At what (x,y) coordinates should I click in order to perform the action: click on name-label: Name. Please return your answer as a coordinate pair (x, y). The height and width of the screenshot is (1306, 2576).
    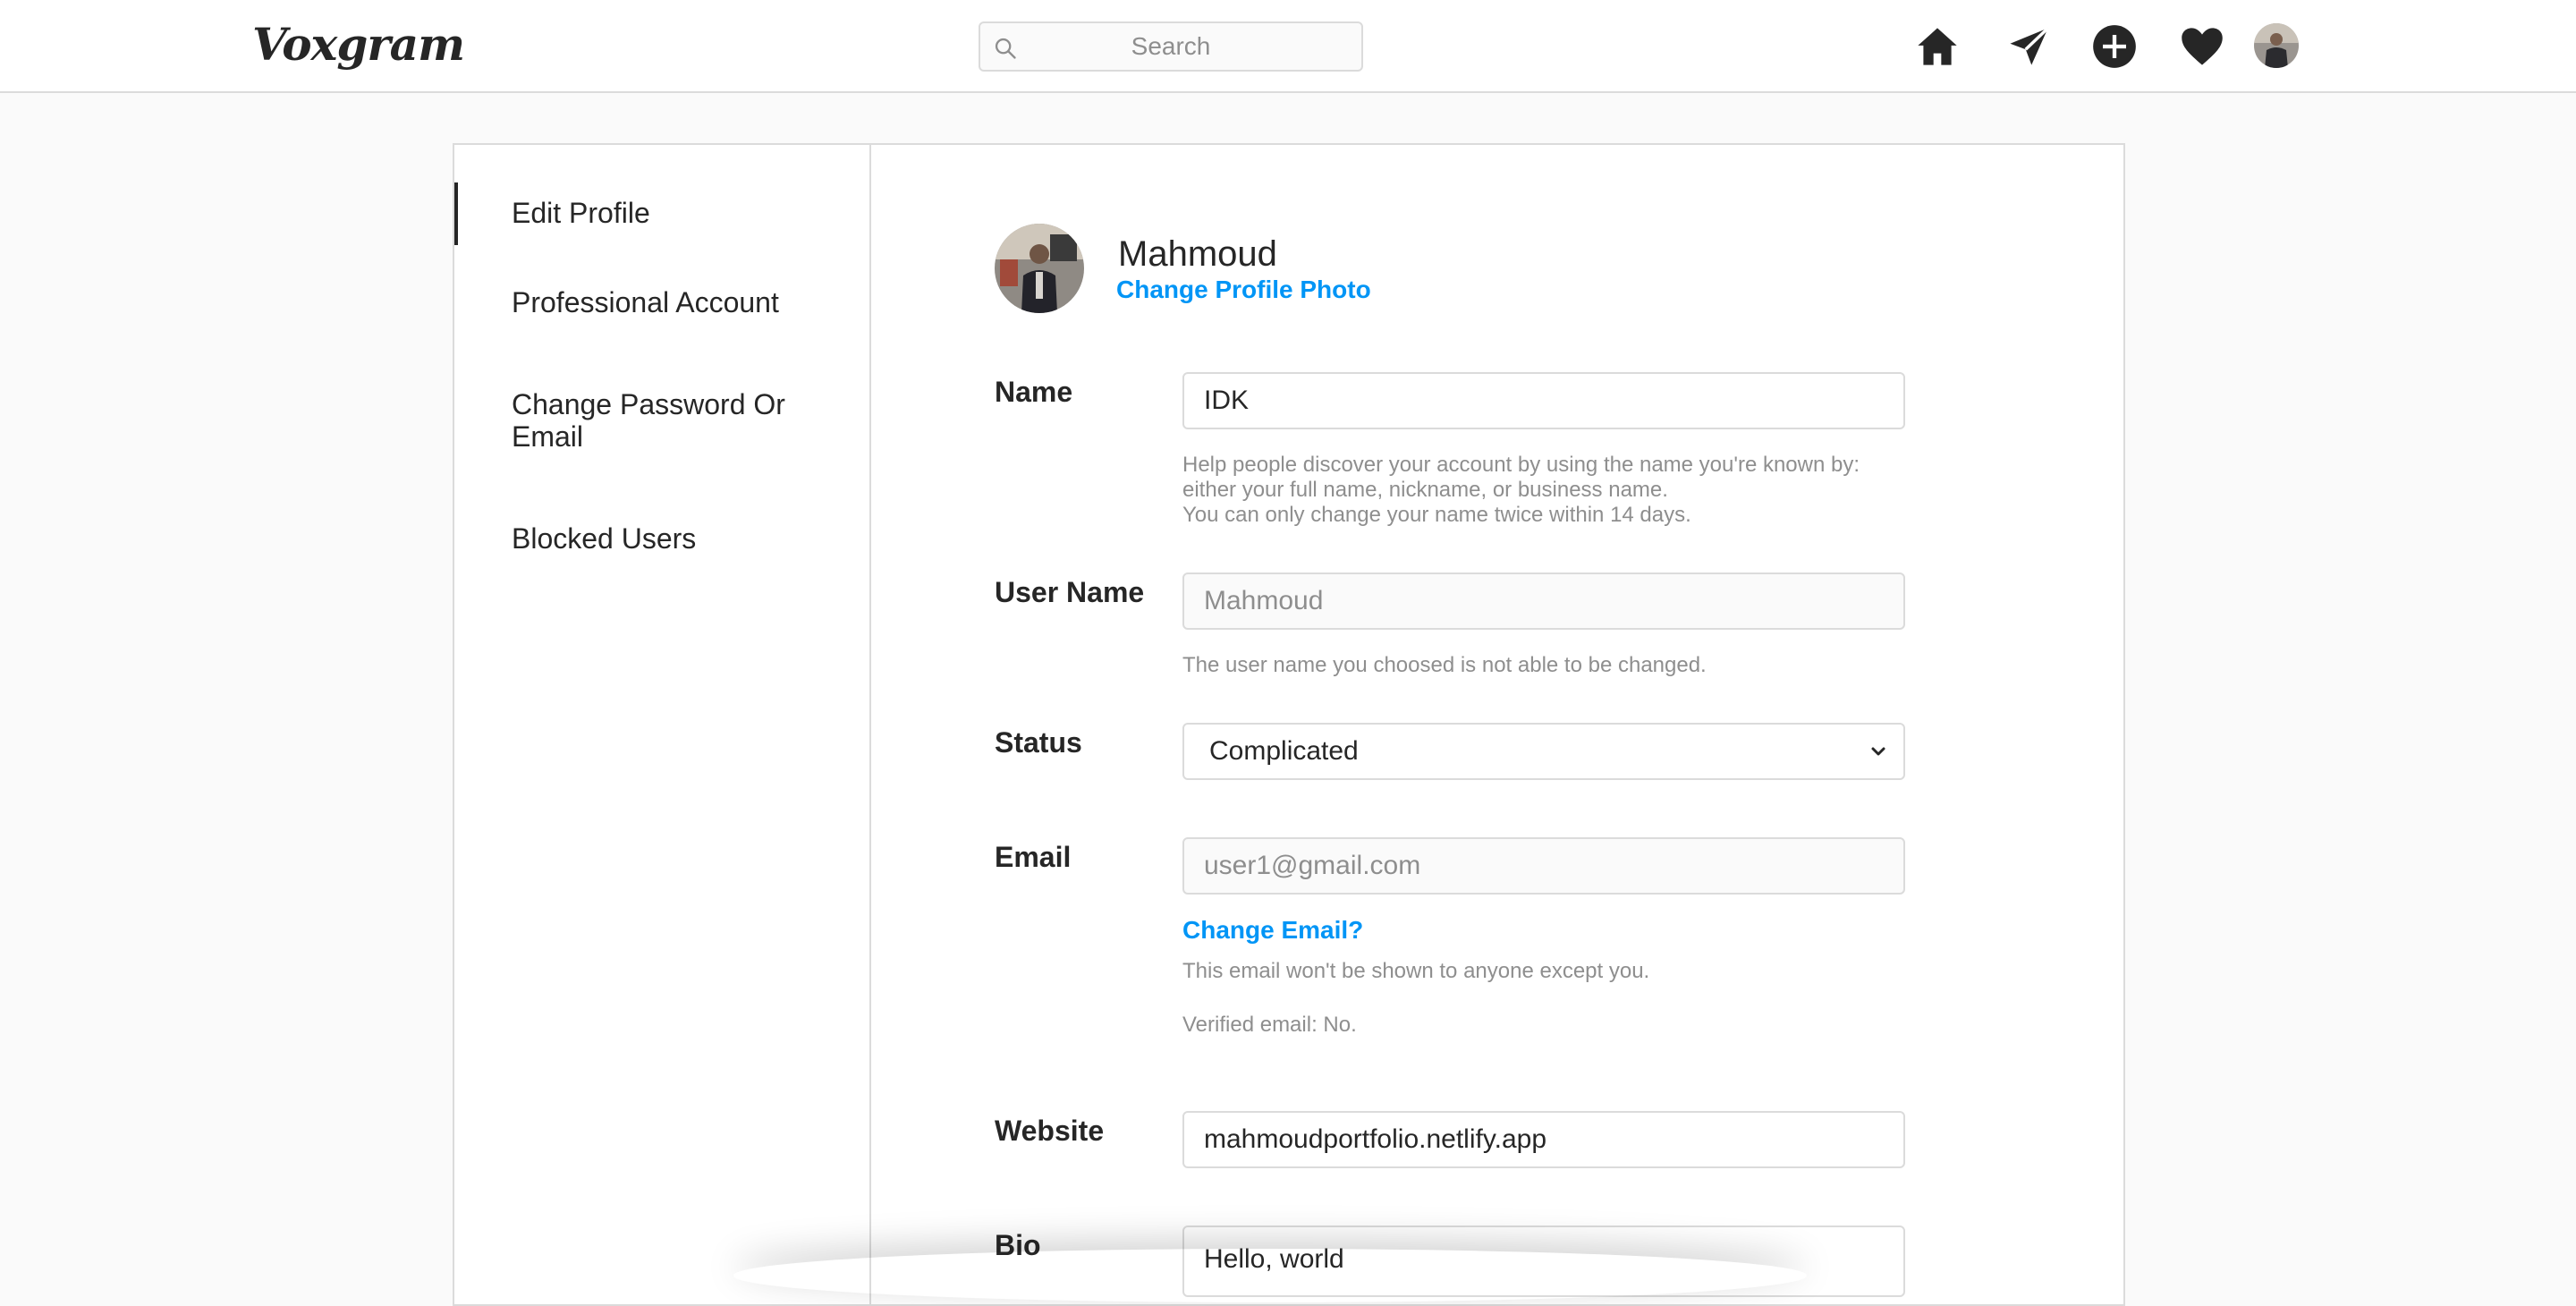
    Looking at the image, I should click on (1034, 392).